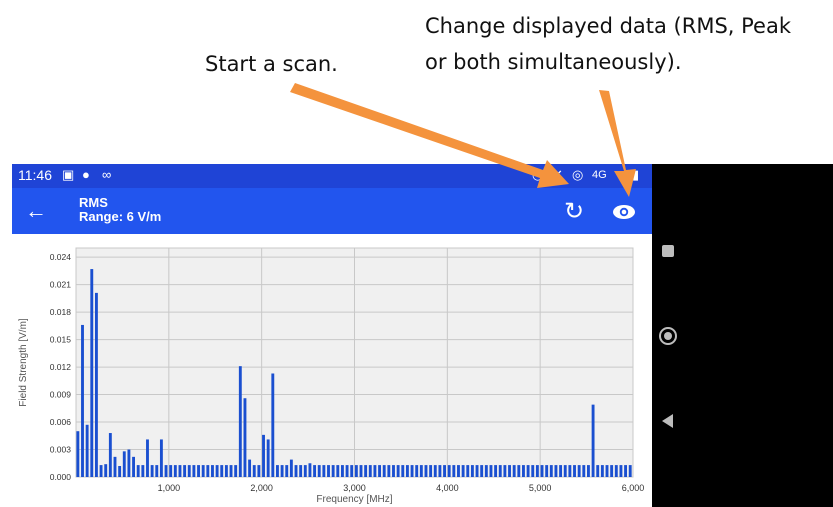 Image resolution: width=833 pixels, height=507 pixels. I want to click on arrow-to-refresh, so click(429, 135).